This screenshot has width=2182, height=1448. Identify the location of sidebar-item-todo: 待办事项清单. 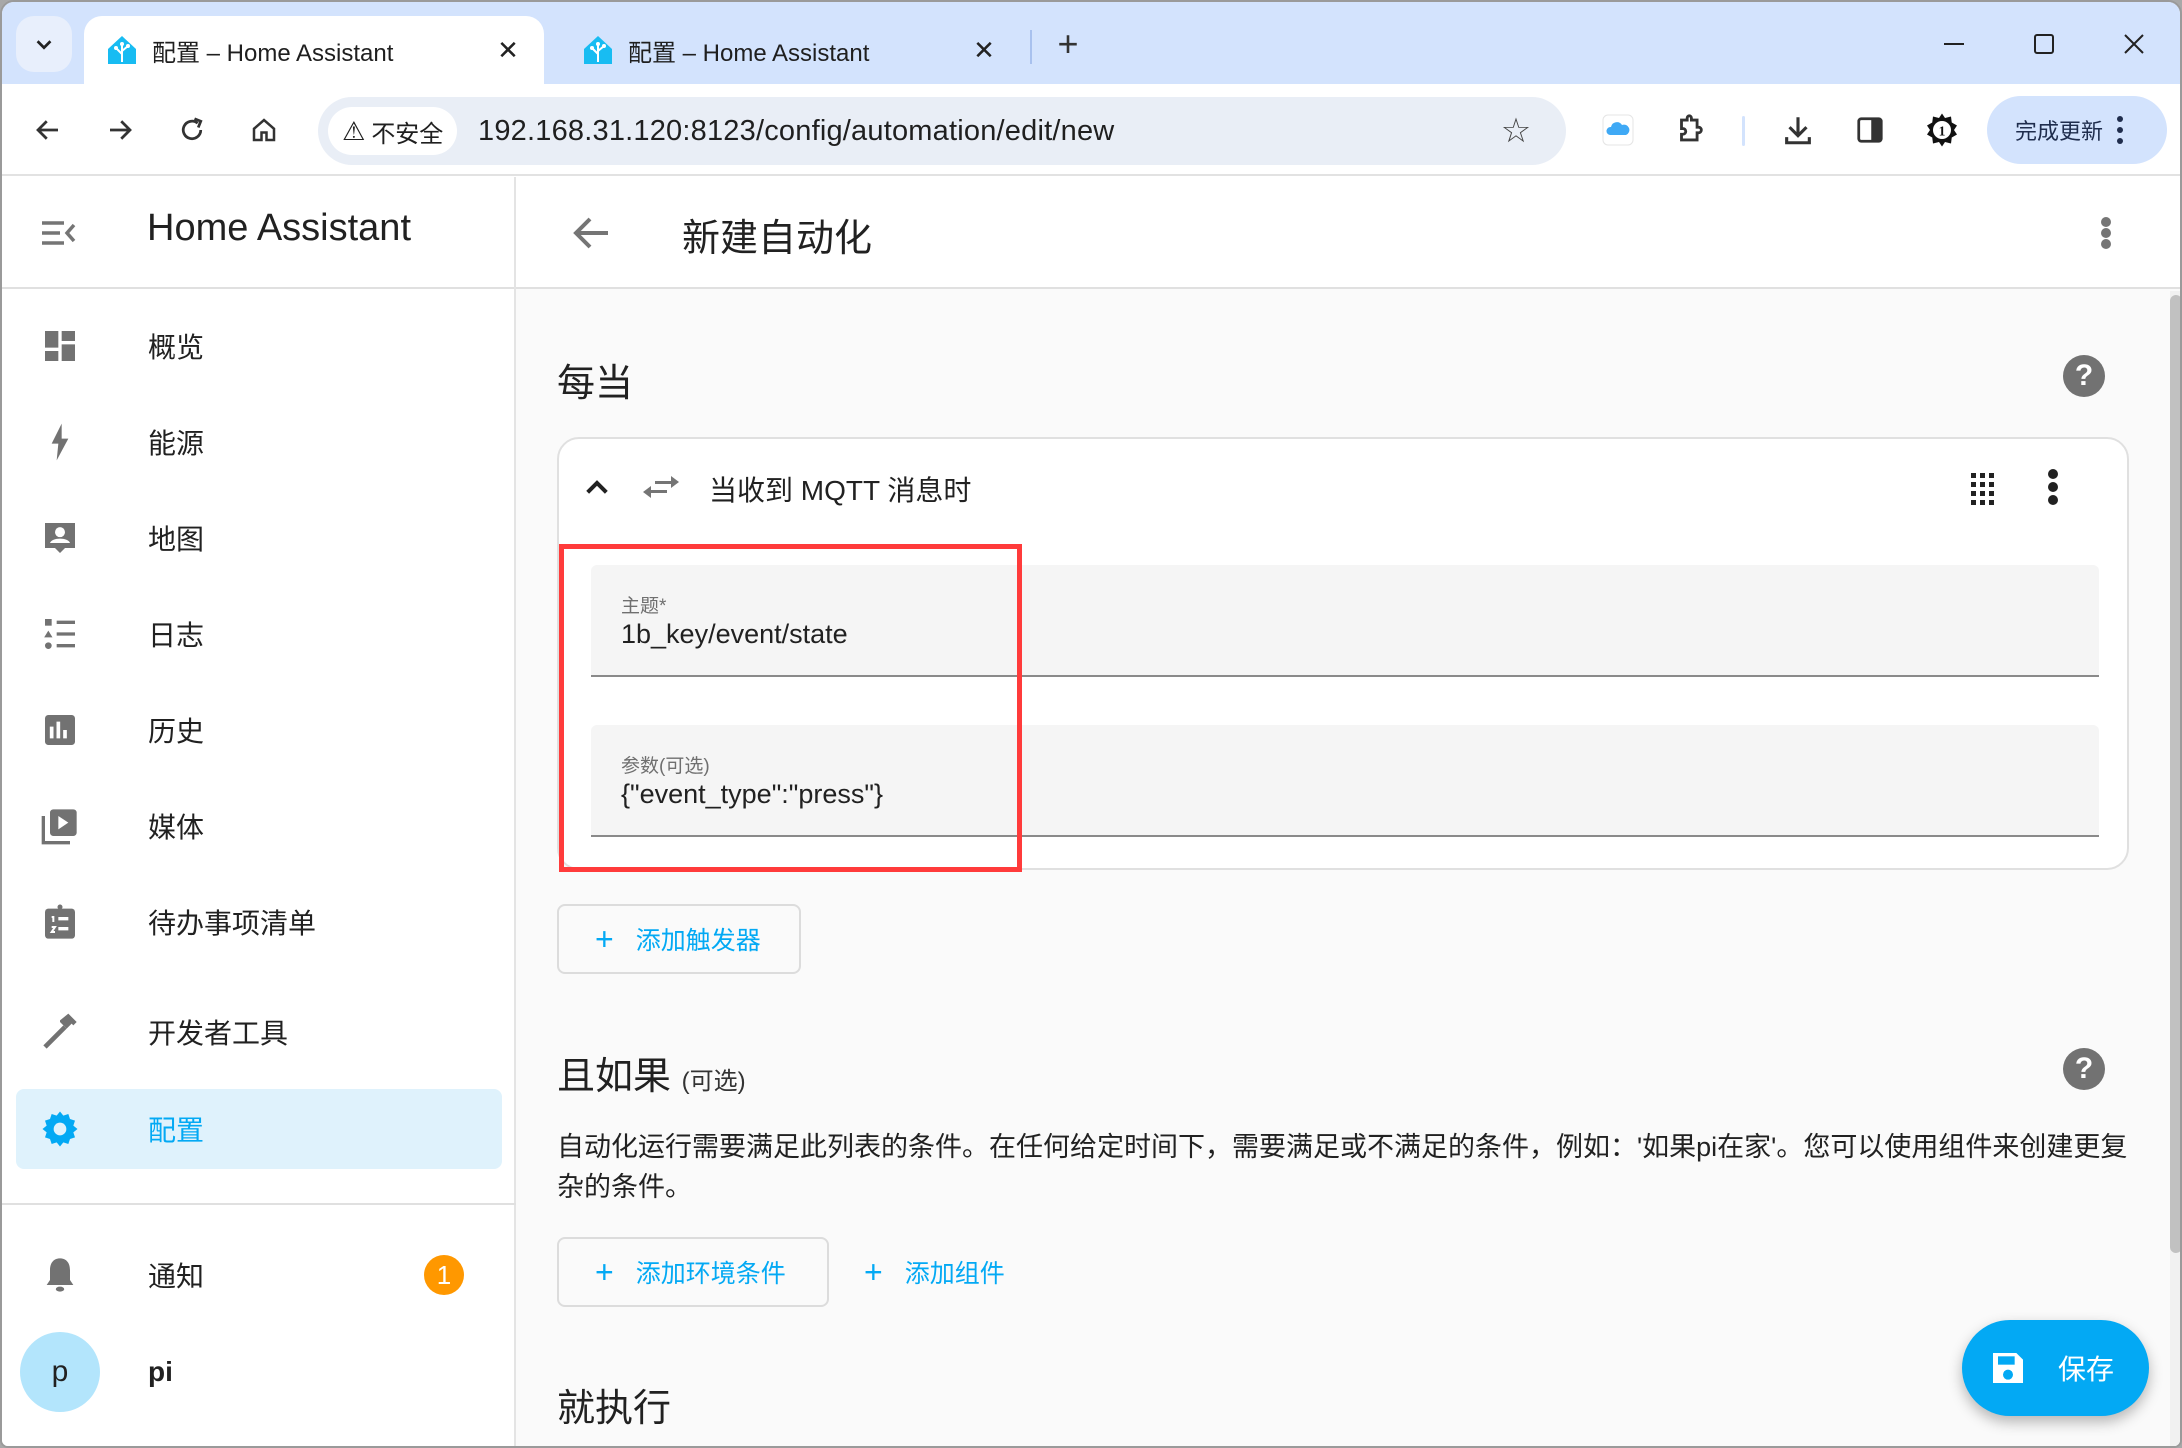
(259, 922).